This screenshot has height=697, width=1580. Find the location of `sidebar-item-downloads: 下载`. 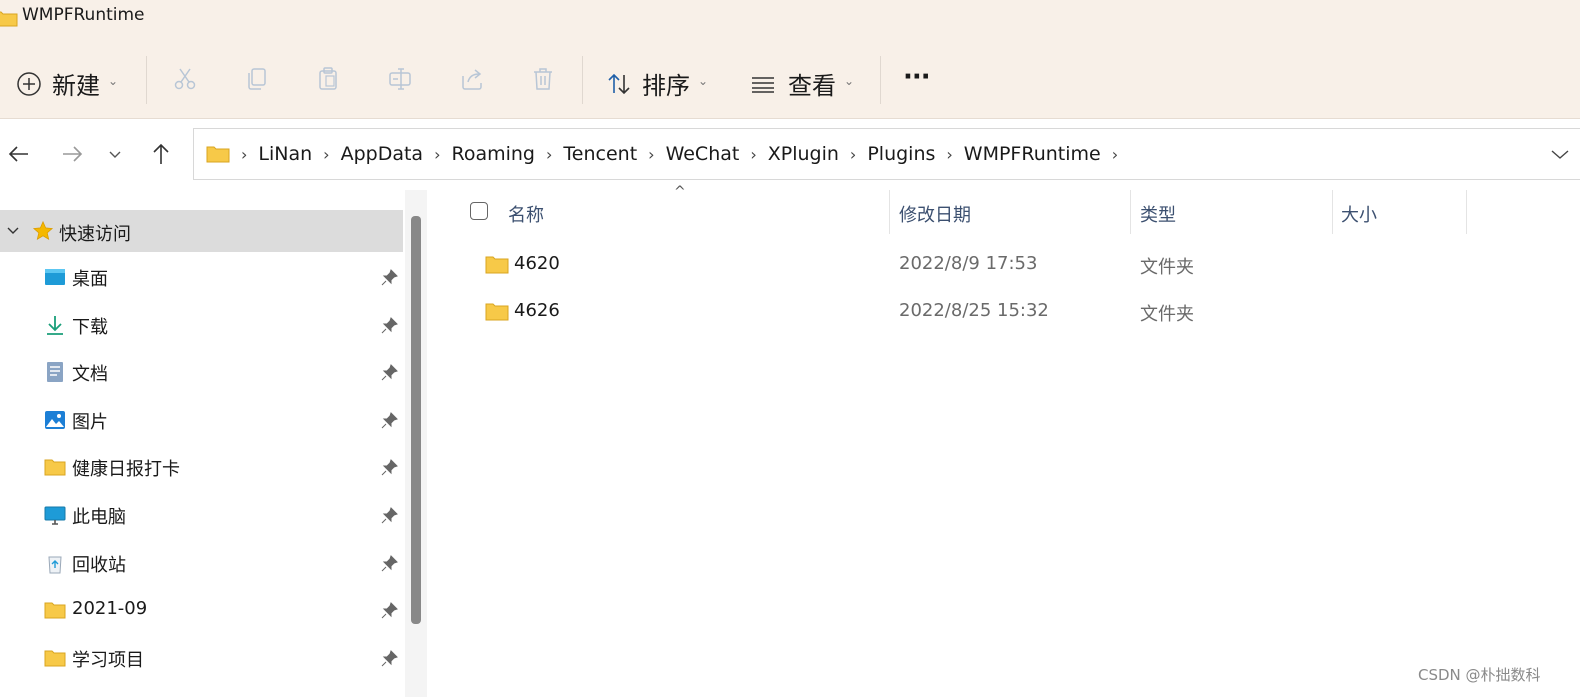

sidebar-item-downloads: 下载 is located at coordinates (201, 326).